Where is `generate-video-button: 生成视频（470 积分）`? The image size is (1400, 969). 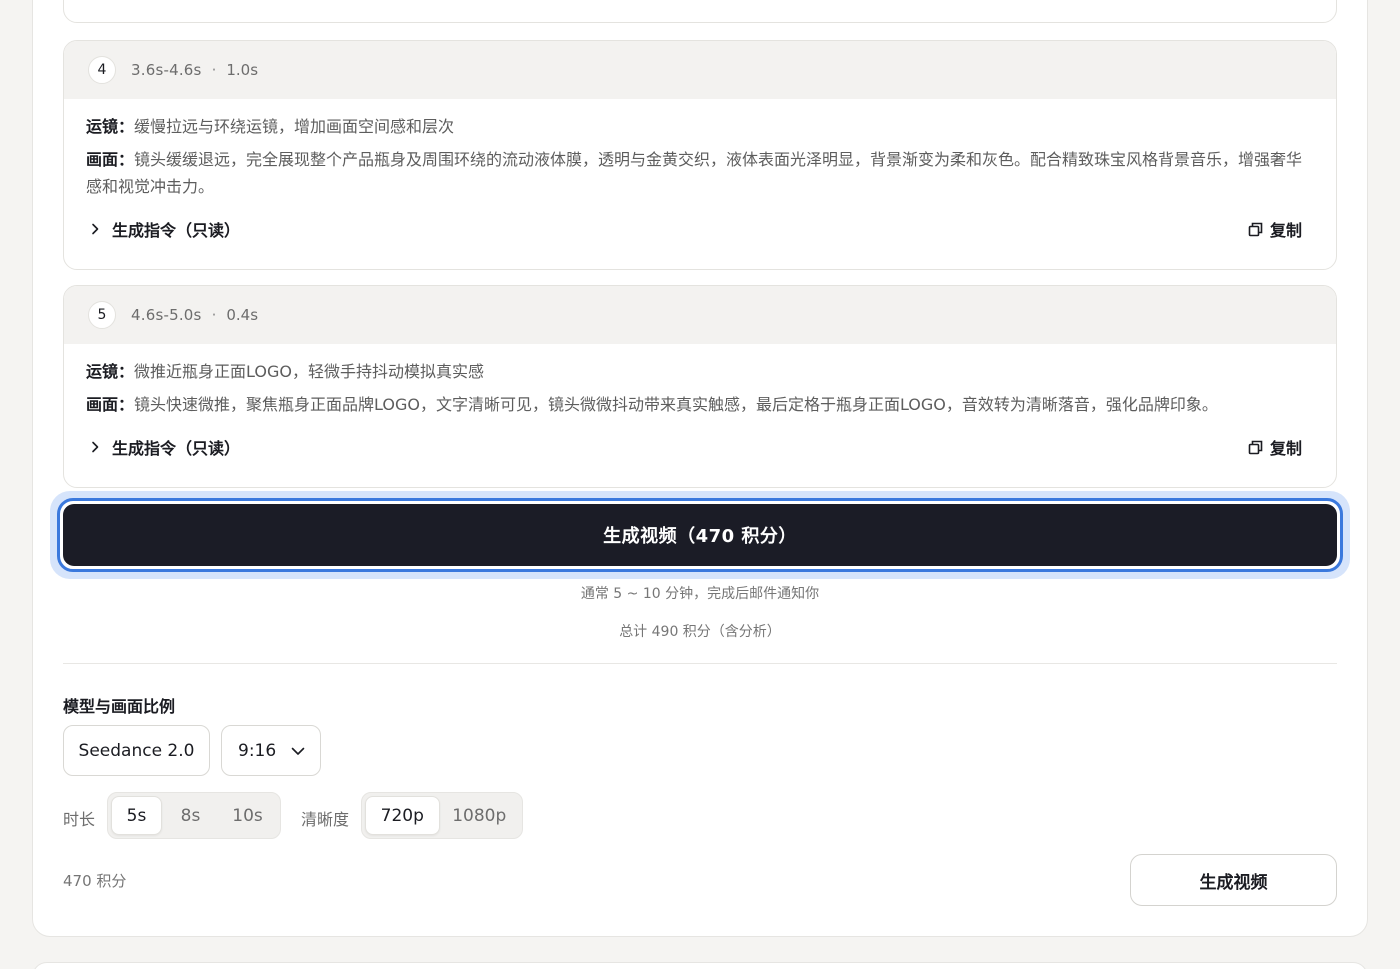
generate-video-button: 生成视频（470 积分） is located at coordinates (700, 535).